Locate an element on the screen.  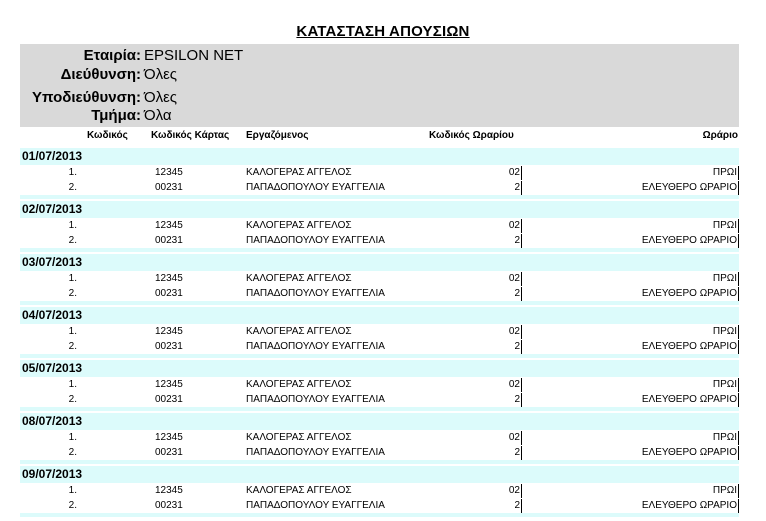
column-header-schedule: Ωράριο is located at coordinates (720, 135).